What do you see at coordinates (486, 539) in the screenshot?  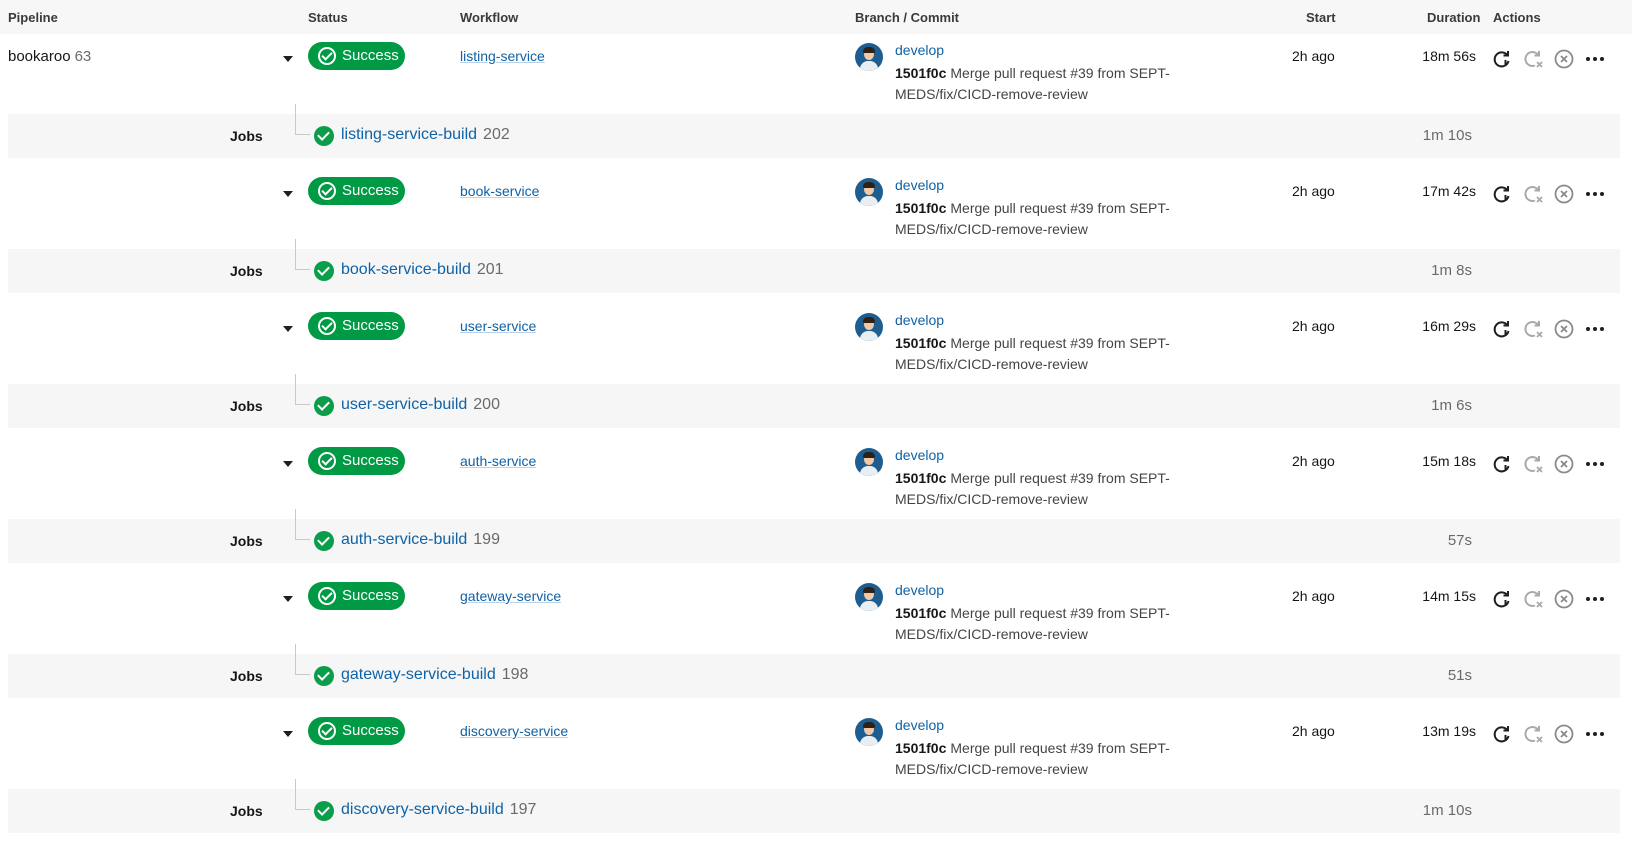 I see `job-number: 199` at bounding box center [486, 539].